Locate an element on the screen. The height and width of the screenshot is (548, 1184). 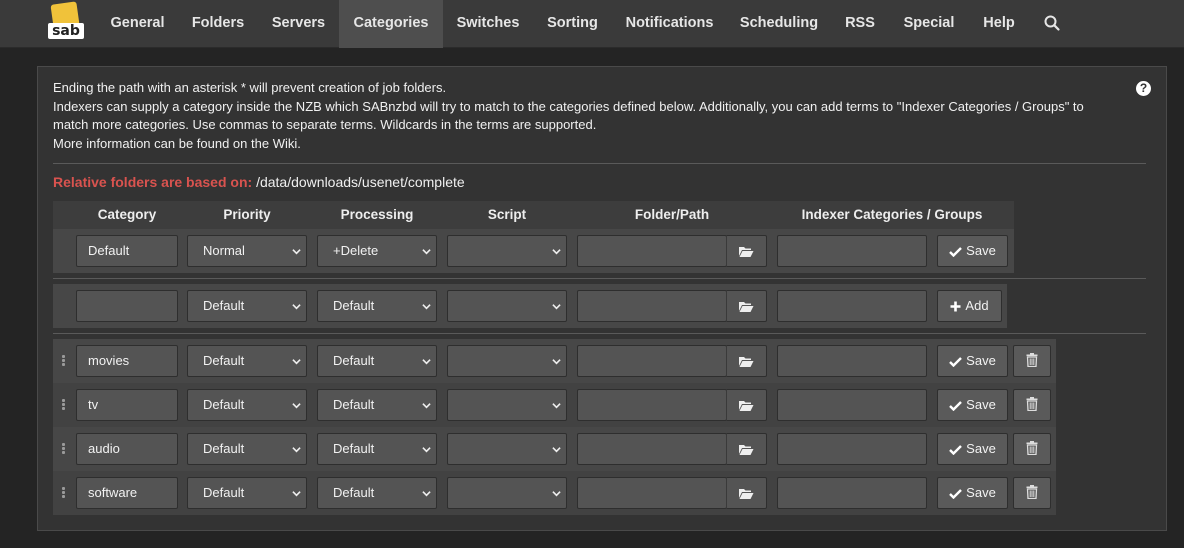
nav-general: General is located at coordinates (137, 24).